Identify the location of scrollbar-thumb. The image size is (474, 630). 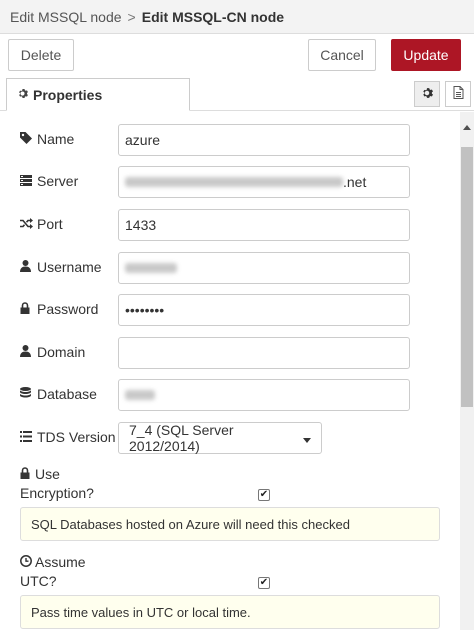
(467, 277).